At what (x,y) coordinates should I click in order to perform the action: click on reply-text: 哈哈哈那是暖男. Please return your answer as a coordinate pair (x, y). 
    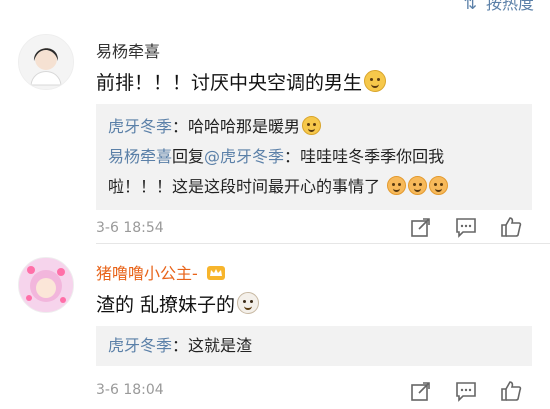
    Looking at the image, I should click on (244, 126).